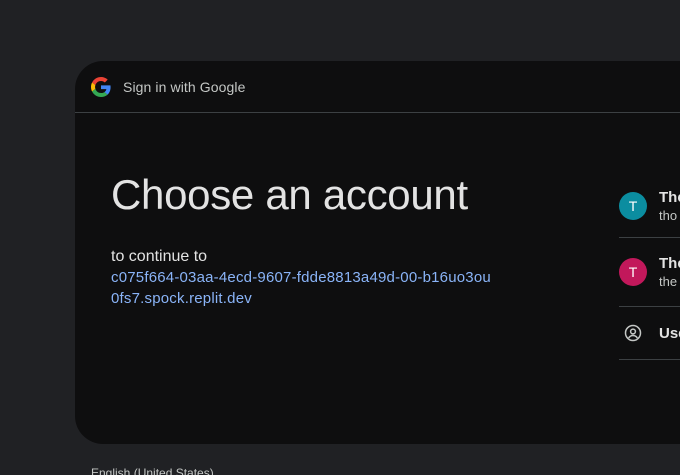  I want to click on account-item: T The tho, so click(649, 206).